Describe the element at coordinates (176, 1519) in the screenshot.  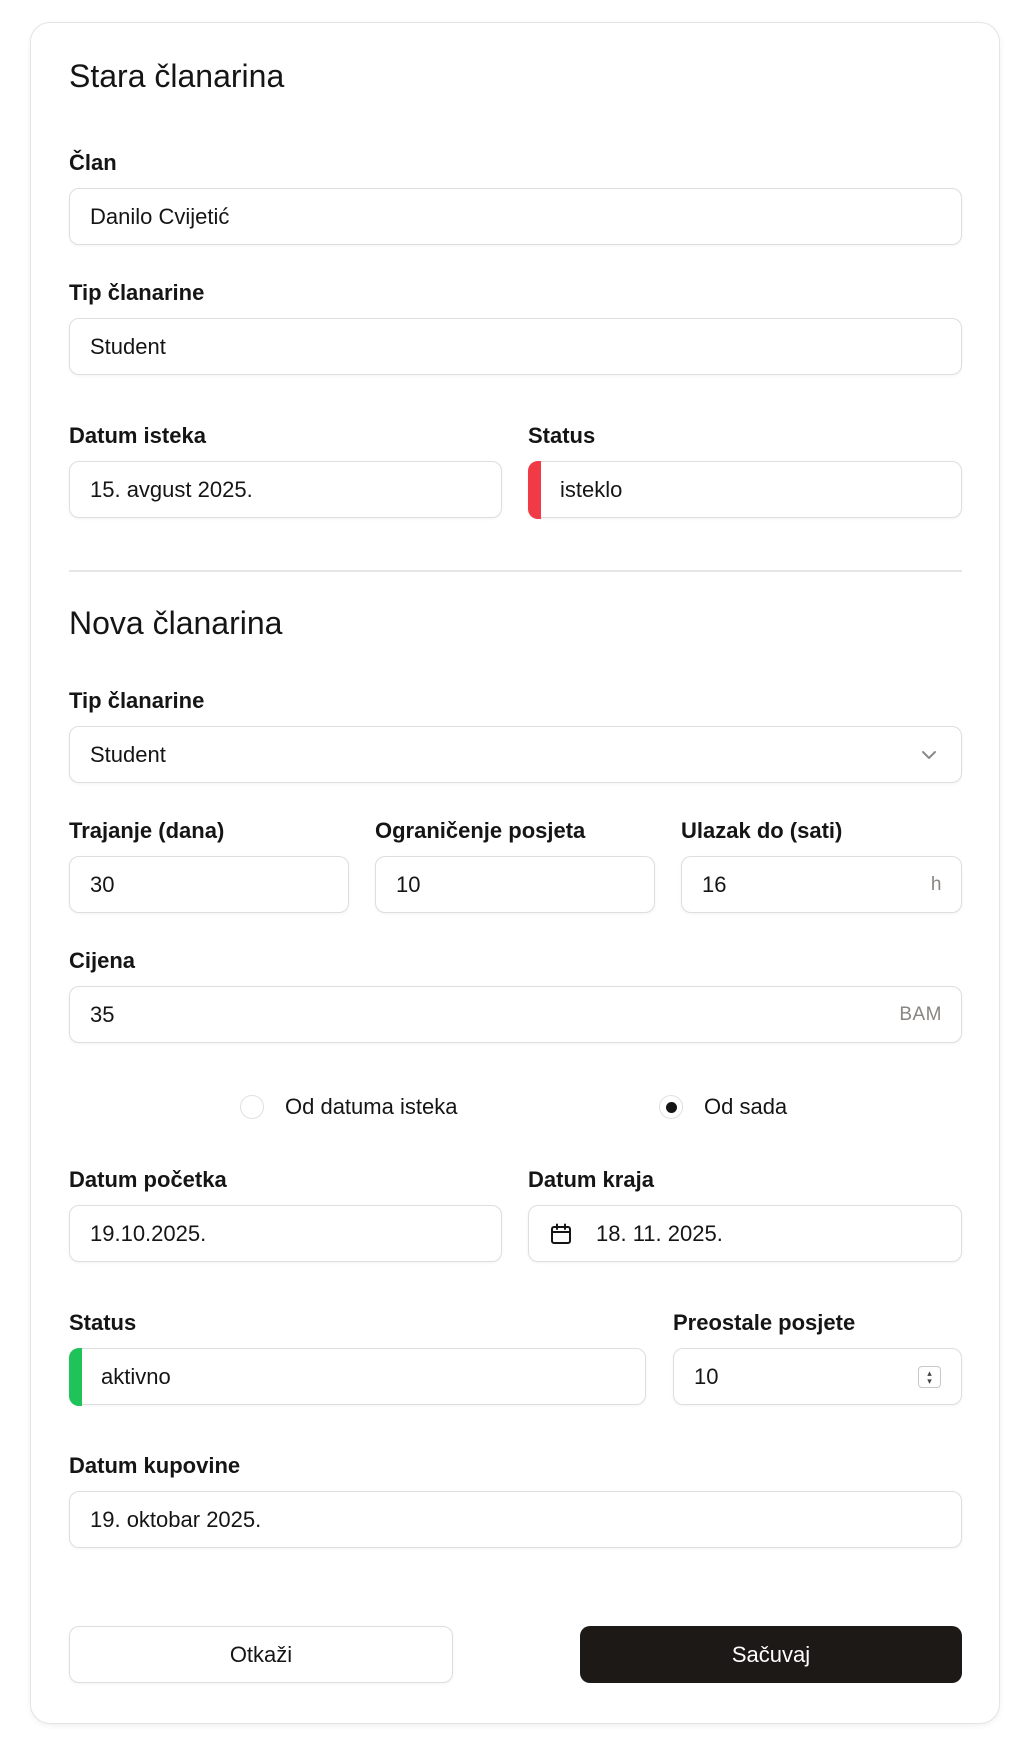
I see `purchase-date-value: 19. oktobar 2025.` at that location.